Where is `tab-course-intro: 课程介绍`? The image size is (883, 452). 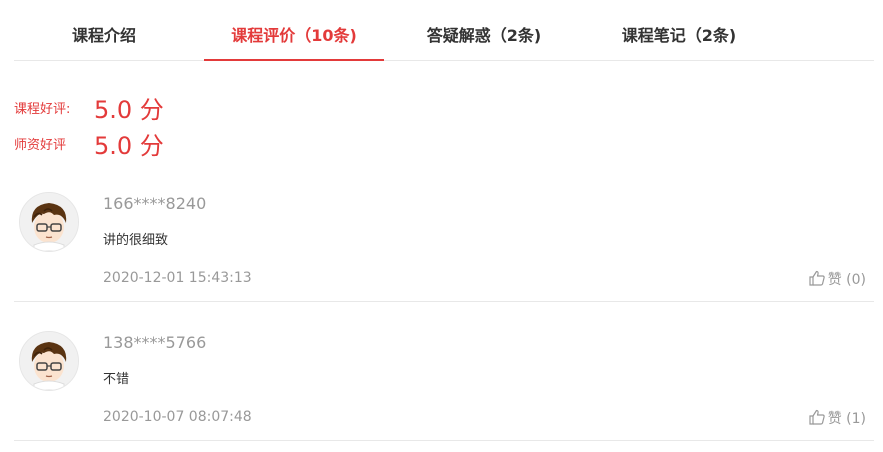
tab-course-intro: 课程介绍 is located at coordinates (104, 30).